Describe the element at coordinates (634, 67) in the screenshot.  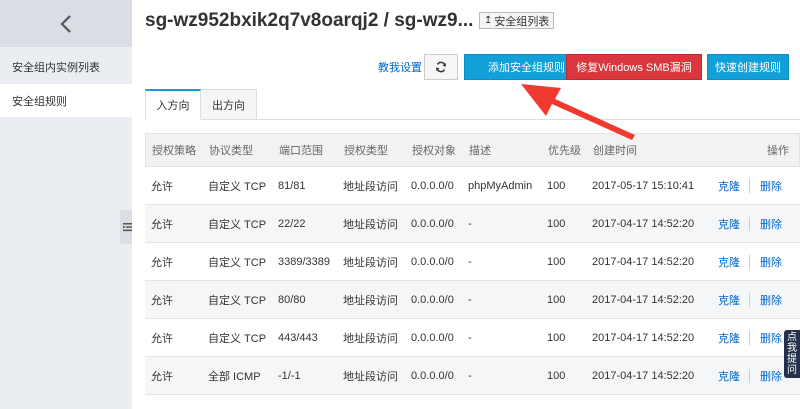
I see `fix-windows-smb-button: 修复Windows SMB漏洞` at that location.